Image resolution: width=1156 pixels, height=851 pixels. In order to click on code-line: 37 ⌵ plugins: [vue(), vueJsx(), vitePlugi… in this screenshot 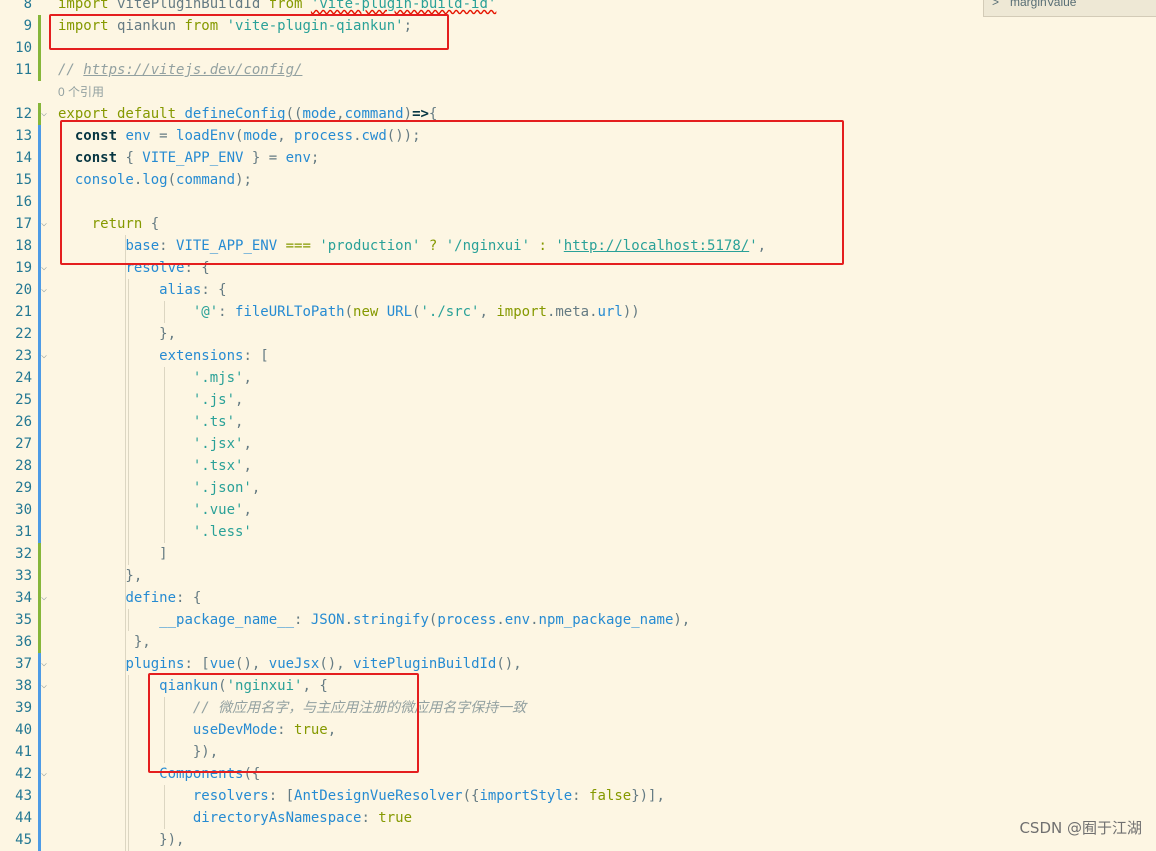, I will do `click(578, 664)`.